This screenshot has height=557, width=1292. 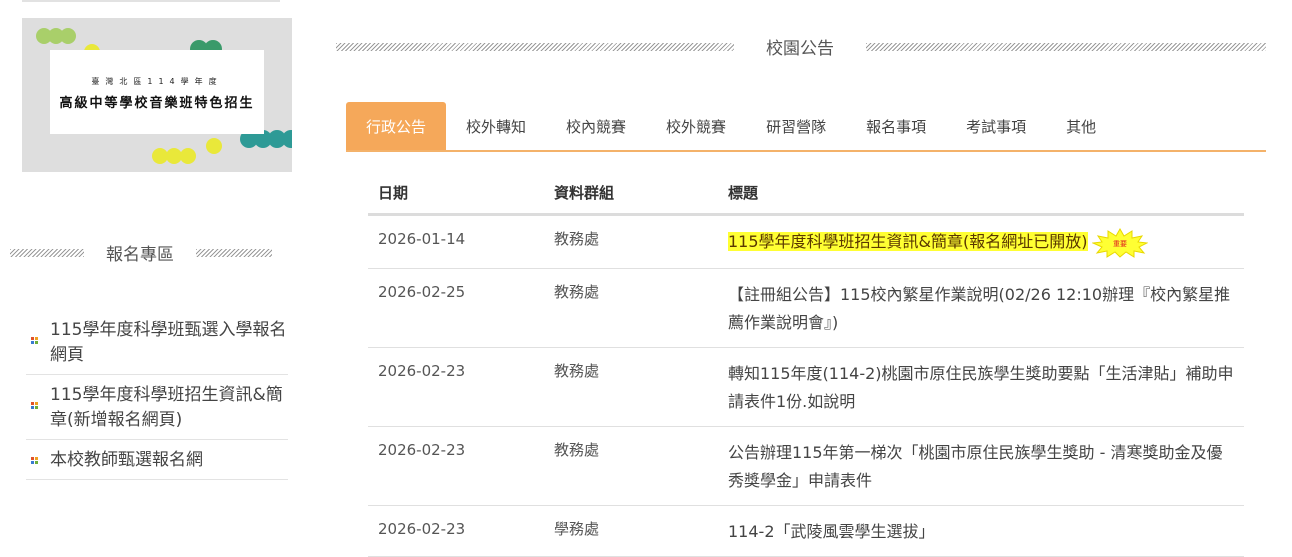 I want to click on column-header-date: 日期, so click(x=456, y=194).